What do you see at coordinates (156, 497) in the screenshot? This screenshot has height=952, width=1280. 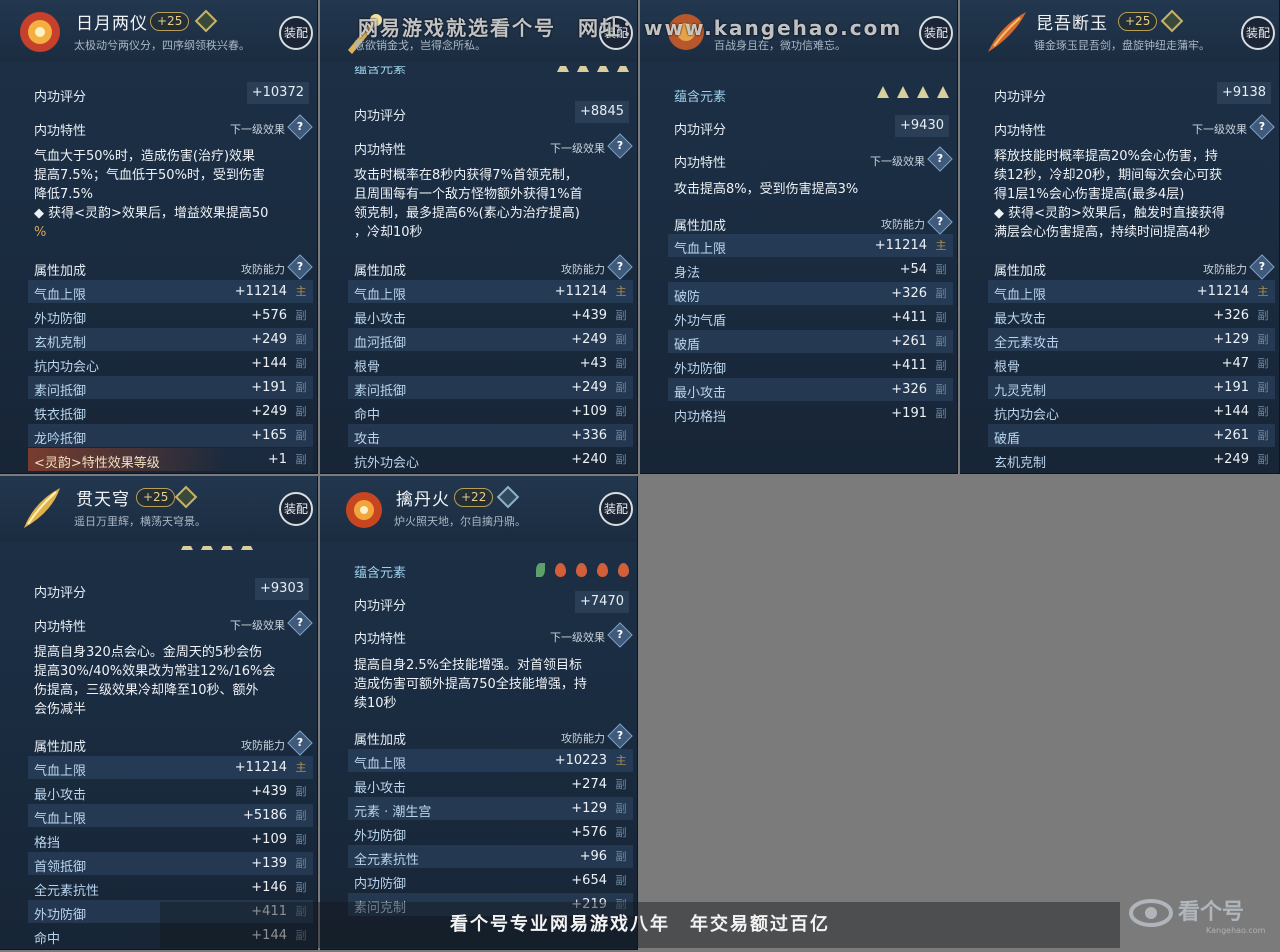 I see `level-badge: +25` at bounding box center [156, 497].